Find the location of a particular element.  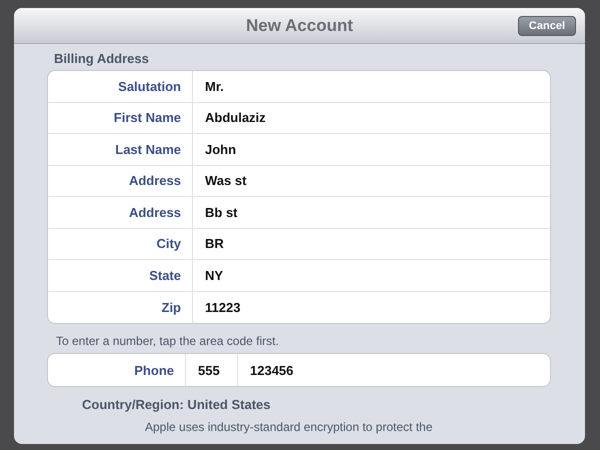

country-region-link: Country/Region: United States is located at coordinates (299, 399).